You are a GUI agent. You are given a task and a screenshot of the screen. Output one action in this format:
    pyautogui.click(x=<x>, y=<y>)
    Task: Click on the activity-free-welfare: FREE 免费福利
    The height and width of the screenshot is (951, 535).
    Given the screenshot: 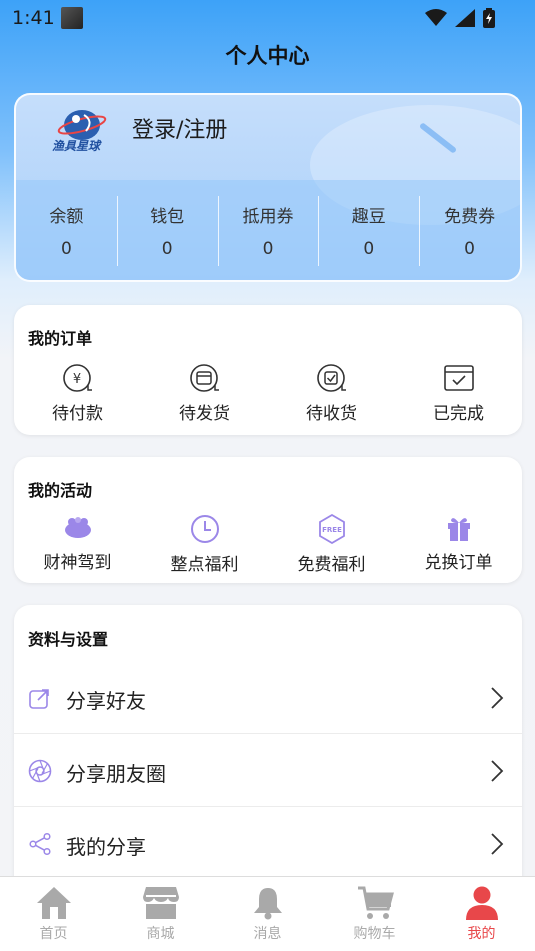 What is the action you would take?
    pyautogui.click(x=331, y=544)
    